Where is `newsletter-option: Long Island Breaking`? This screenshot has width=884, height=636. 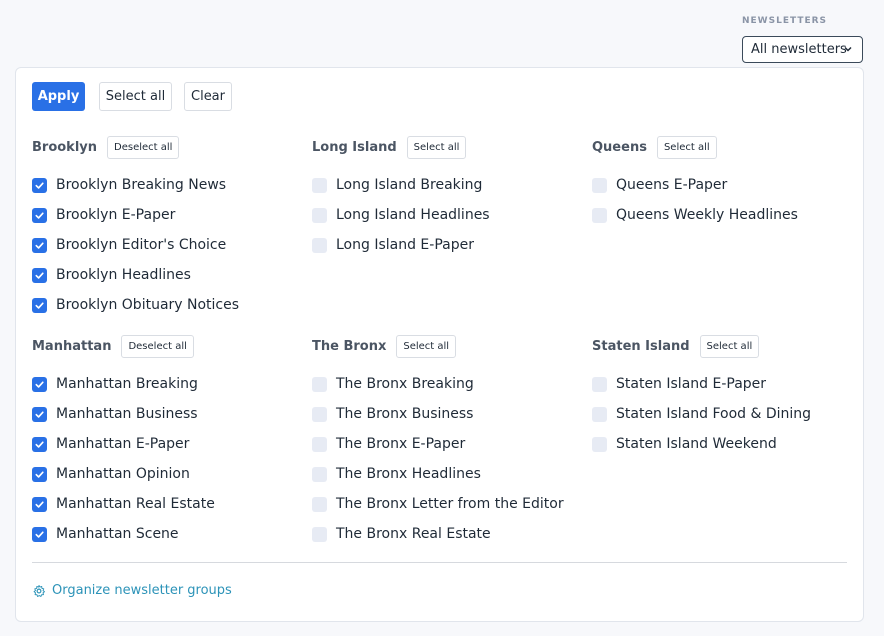
newsletter-option: Long Island Breaking is located at coordinates (401, 185).